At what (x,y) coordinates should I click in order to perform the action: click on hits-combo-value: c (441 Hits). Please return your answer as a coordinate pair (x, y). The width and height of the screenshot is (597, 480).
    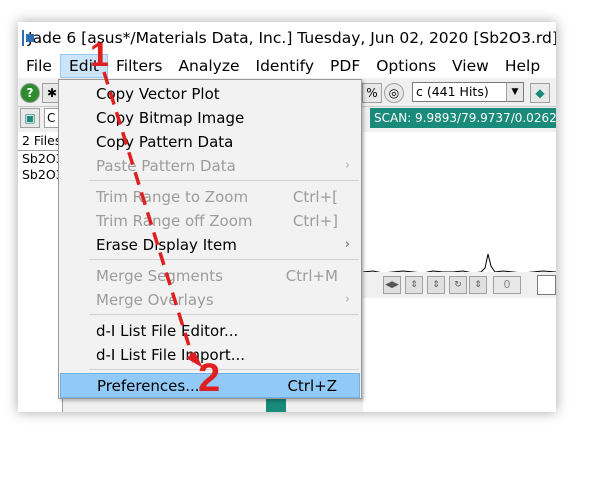
    Looking at the image, I should click on (452, 91).